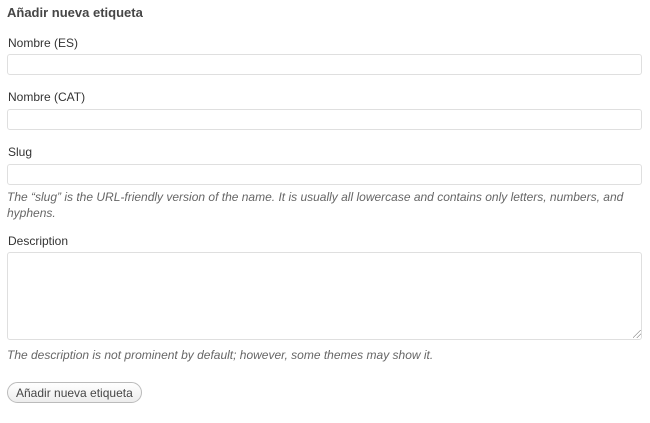 This screenshot has width=650, height=423. Describe the element at coordinates (324, 64) in the screenshot. I see `name-es-input` at that location.